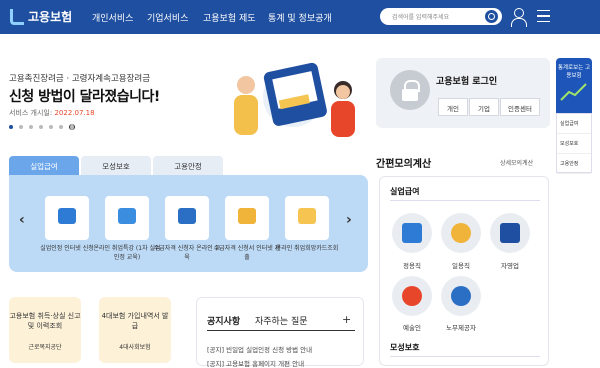  I want to click on logo-icon, so click(17, 16).